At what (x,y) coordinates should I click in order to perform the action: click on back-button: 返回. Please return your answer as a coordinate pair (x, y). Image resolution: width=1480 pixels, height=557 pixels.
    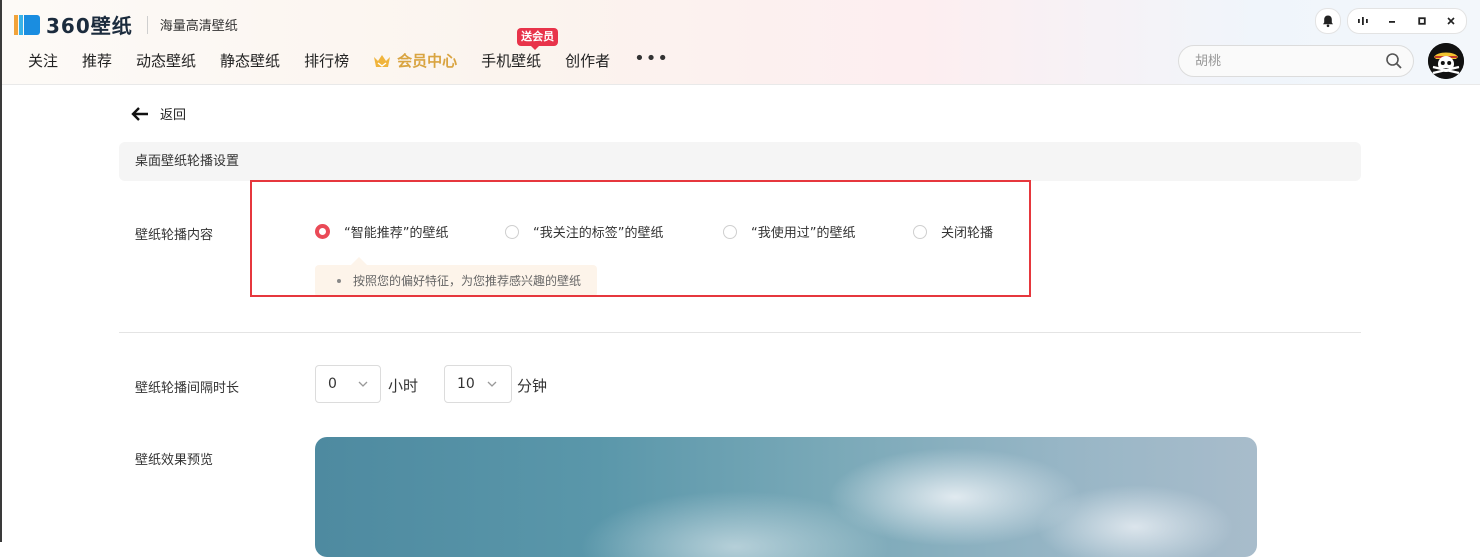
    Looking at the image, I should click on (158, 113).